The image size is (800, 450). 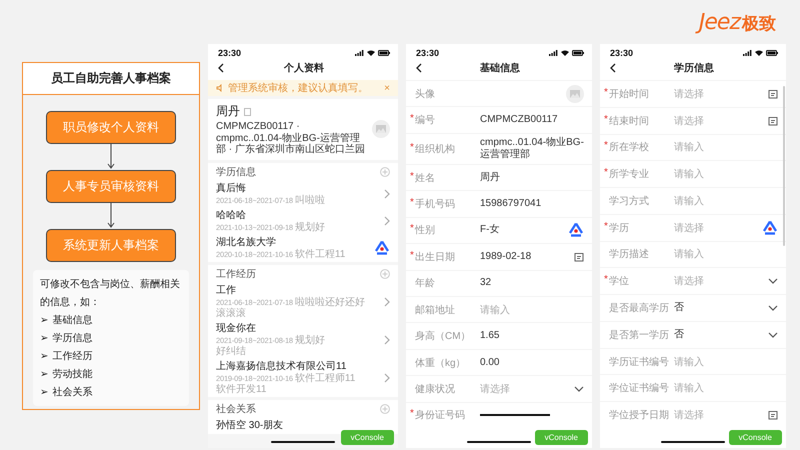 I want to click on person-details: CMPMCZB00117 · cmpmc..01.04-物业BG-运营管理部 · 广东省深圳市南山区蛇口兰园, so click(x=291, y=138).